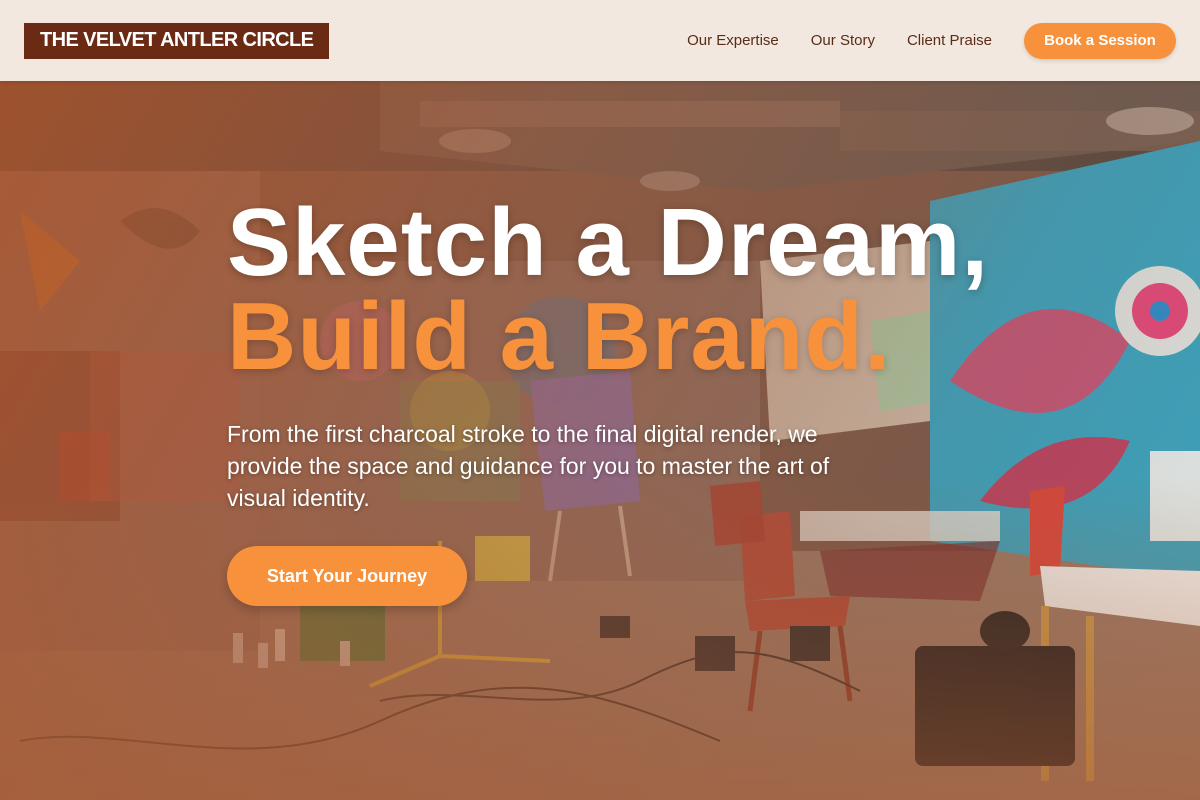 The width and height of the screenshot is (1200, 800). I want to click on hero-headline-line2: Build a Brand., so click(559, 336).